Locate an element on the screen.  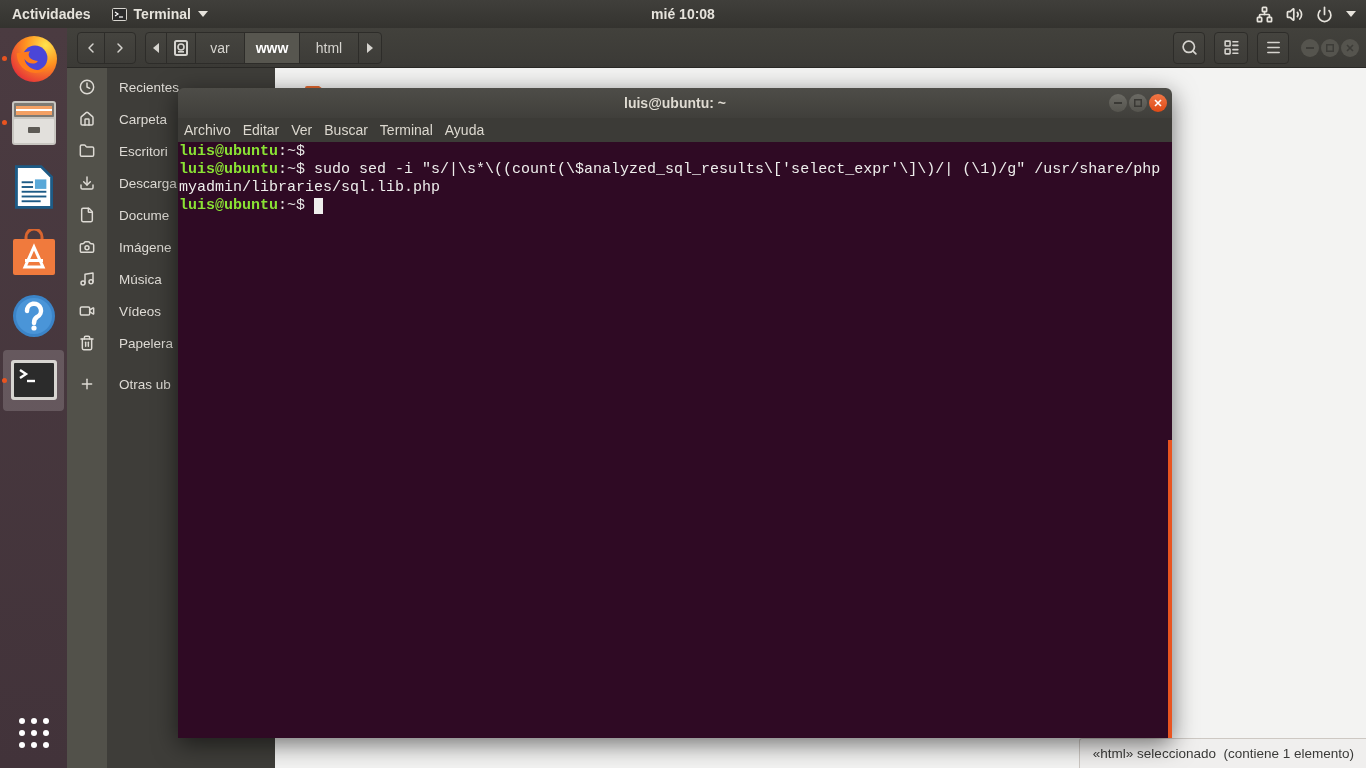
search-icon is located at coordinates (1189, 47).